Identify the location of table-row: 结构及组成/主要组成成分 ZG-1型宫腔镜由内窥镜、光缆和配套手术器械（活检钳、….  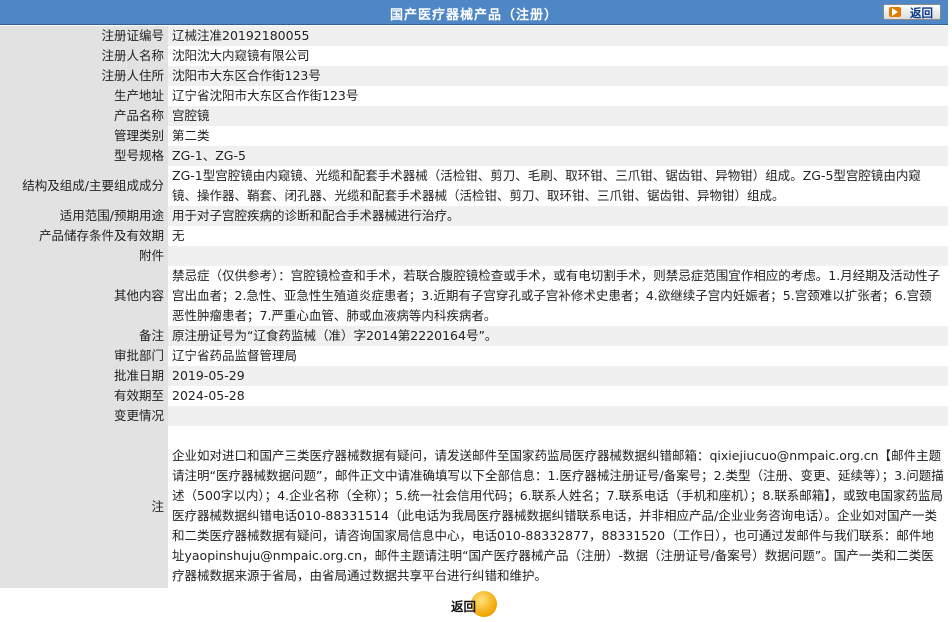
(474, 186).